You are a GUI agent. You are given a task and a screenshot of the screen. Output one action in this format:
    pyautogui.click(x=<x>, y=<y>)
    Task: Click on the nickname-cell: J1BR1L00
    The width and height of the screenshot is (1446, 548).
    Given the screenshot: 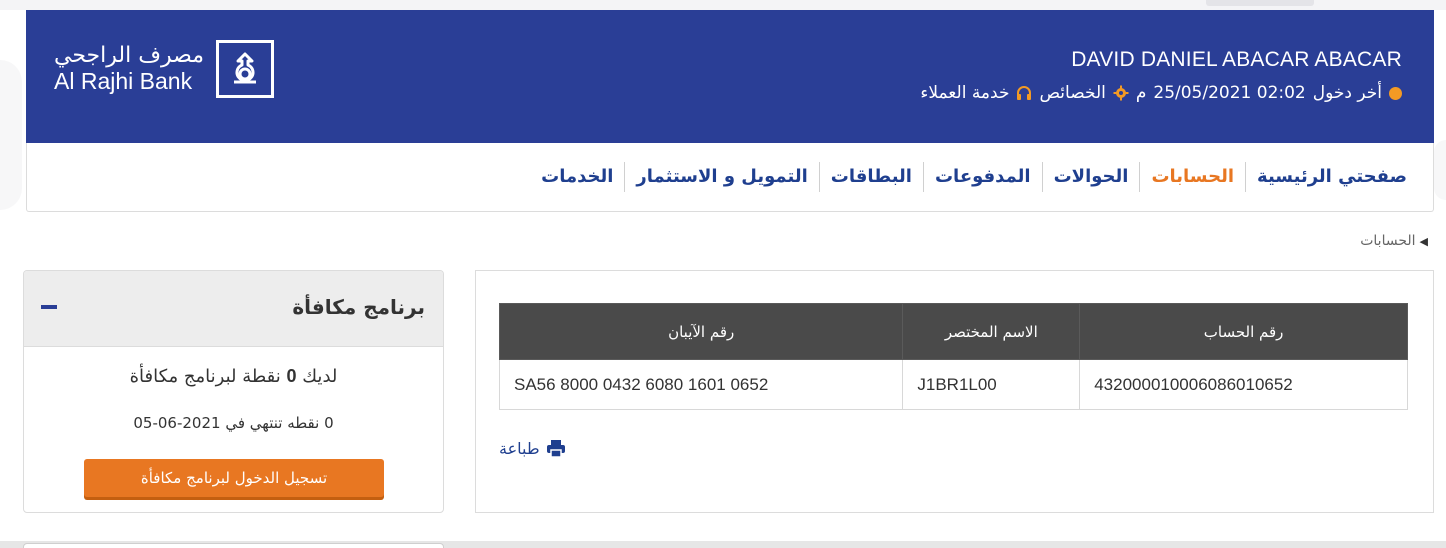 What is the action you would take?
    pyautogui.click(x=991, y=384)
    